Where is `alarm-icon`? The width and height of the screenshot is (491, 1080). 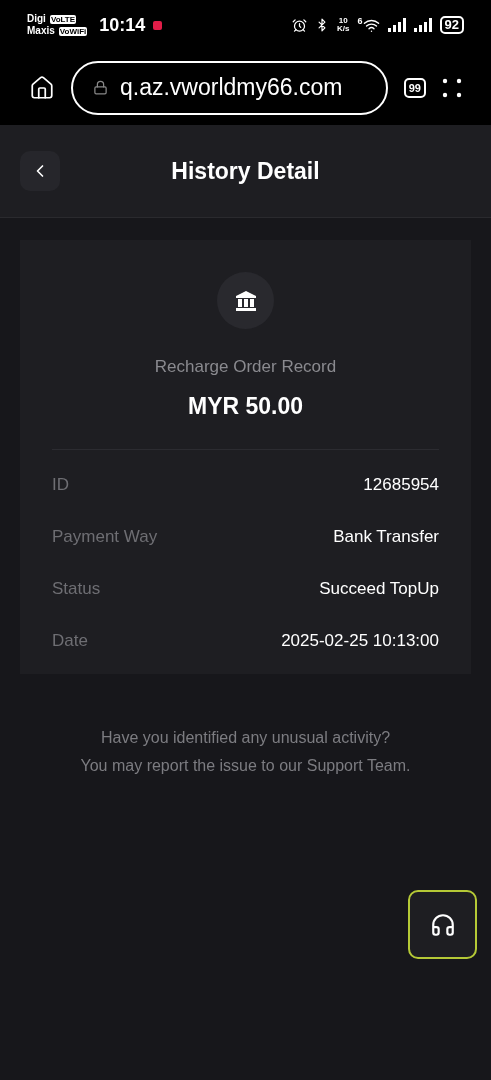
alarm-icon is located at coordinates (300, 25).